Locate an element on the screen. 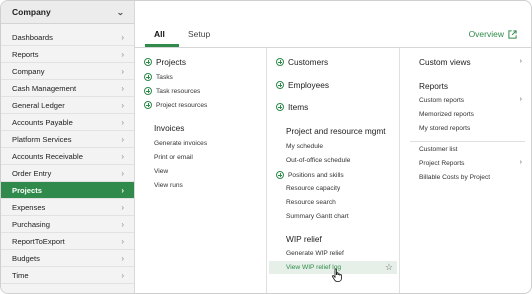  overview-link: Overview is located at coordinates (493, 34).